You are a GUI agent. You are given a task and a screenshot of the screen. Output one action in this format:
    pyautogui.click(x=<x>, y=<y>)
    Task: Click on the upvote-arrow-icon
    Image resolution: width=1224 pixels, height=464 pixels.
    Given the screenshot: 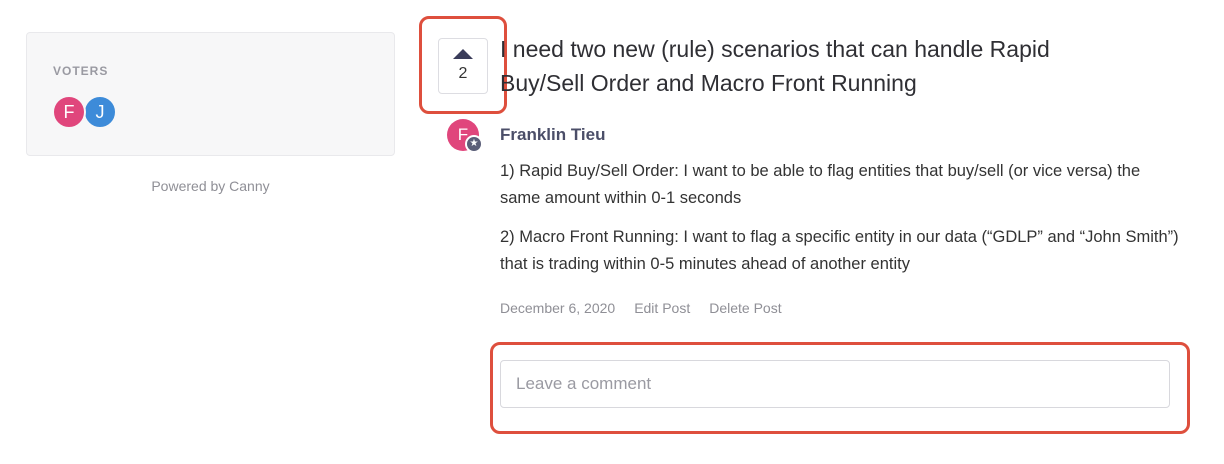 What is the action you would take?
    pyautogui.click(x=463, y=54)
    